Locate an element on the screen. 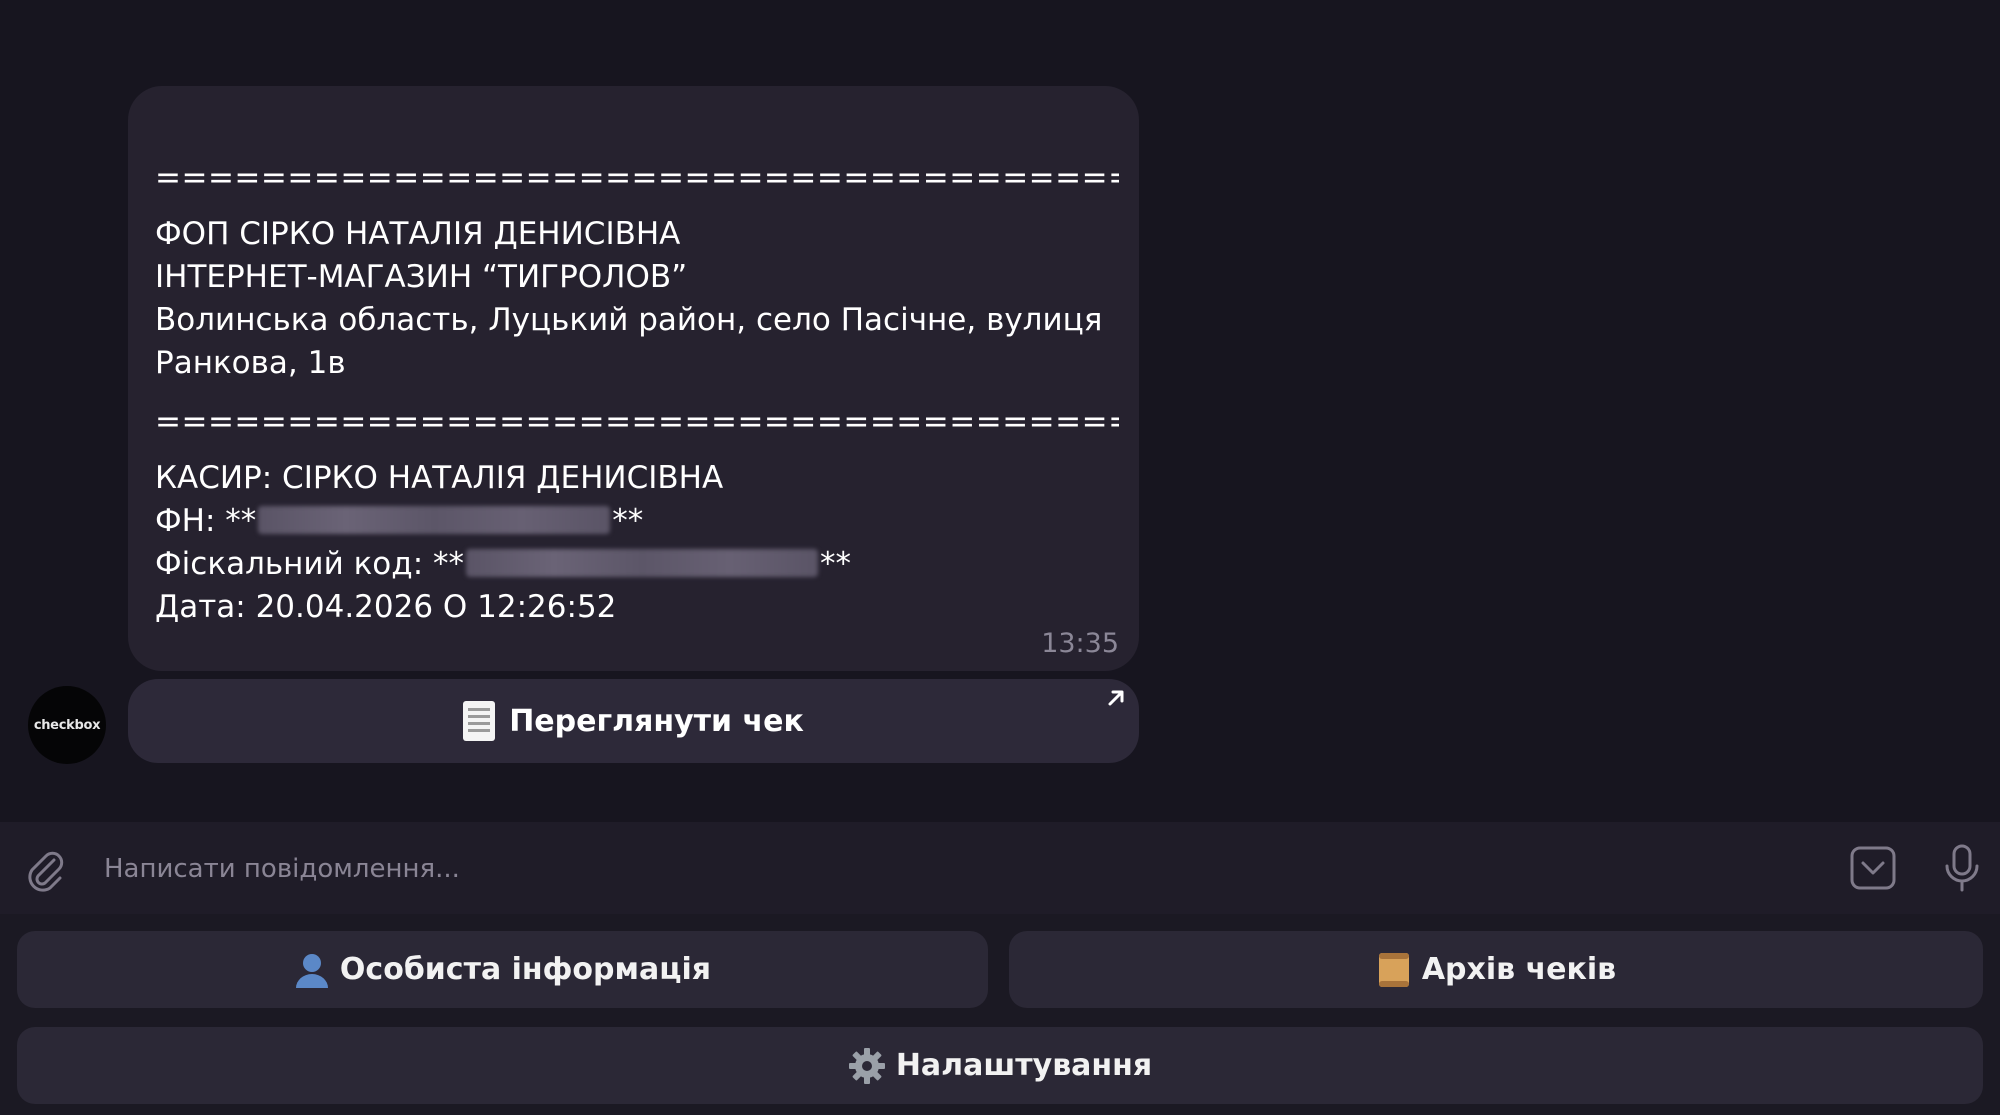  settings-button: Налаштування is located at coordinates (1000, 1065).